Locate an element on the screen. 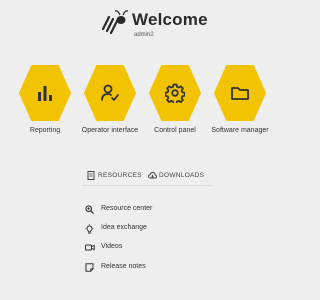 This screenshot has height=300, width=320. page-header: Welcome admin2 is located at coordinates (179, 25).